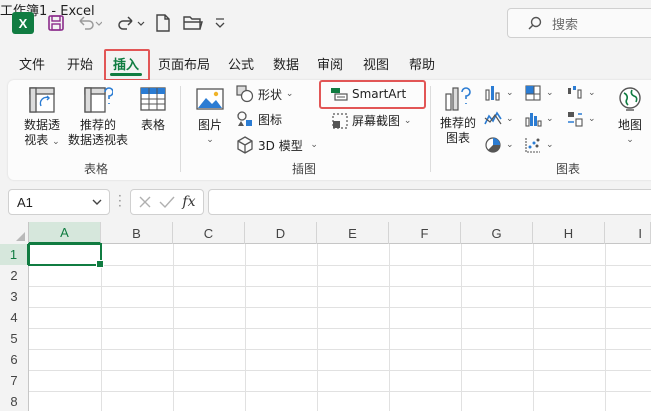 This screenshot has width=651, height=411. Describe the element at coordinates (539, 93) in the screenshot. I see `hierarchy-chart-button: ⌄` at that location.